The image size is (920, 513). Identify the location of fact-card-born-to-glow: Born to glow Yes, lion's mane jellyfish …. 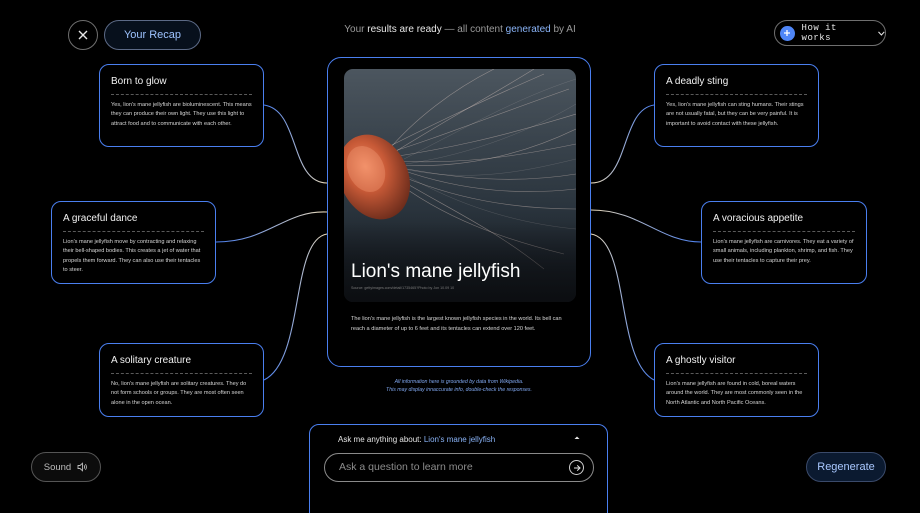
(181, 105).